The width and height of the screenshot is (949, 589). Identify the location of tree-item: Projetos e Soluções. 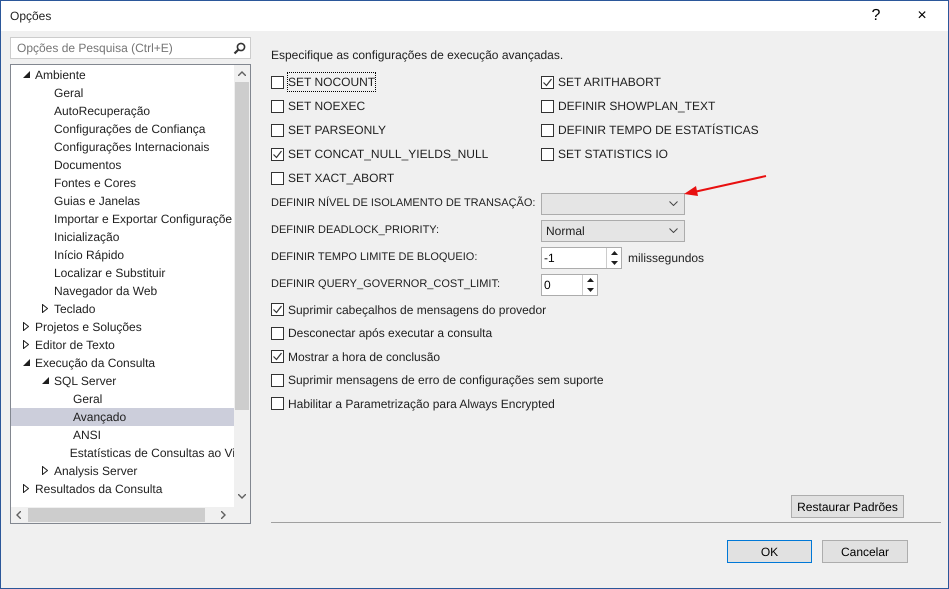
(123, 327).